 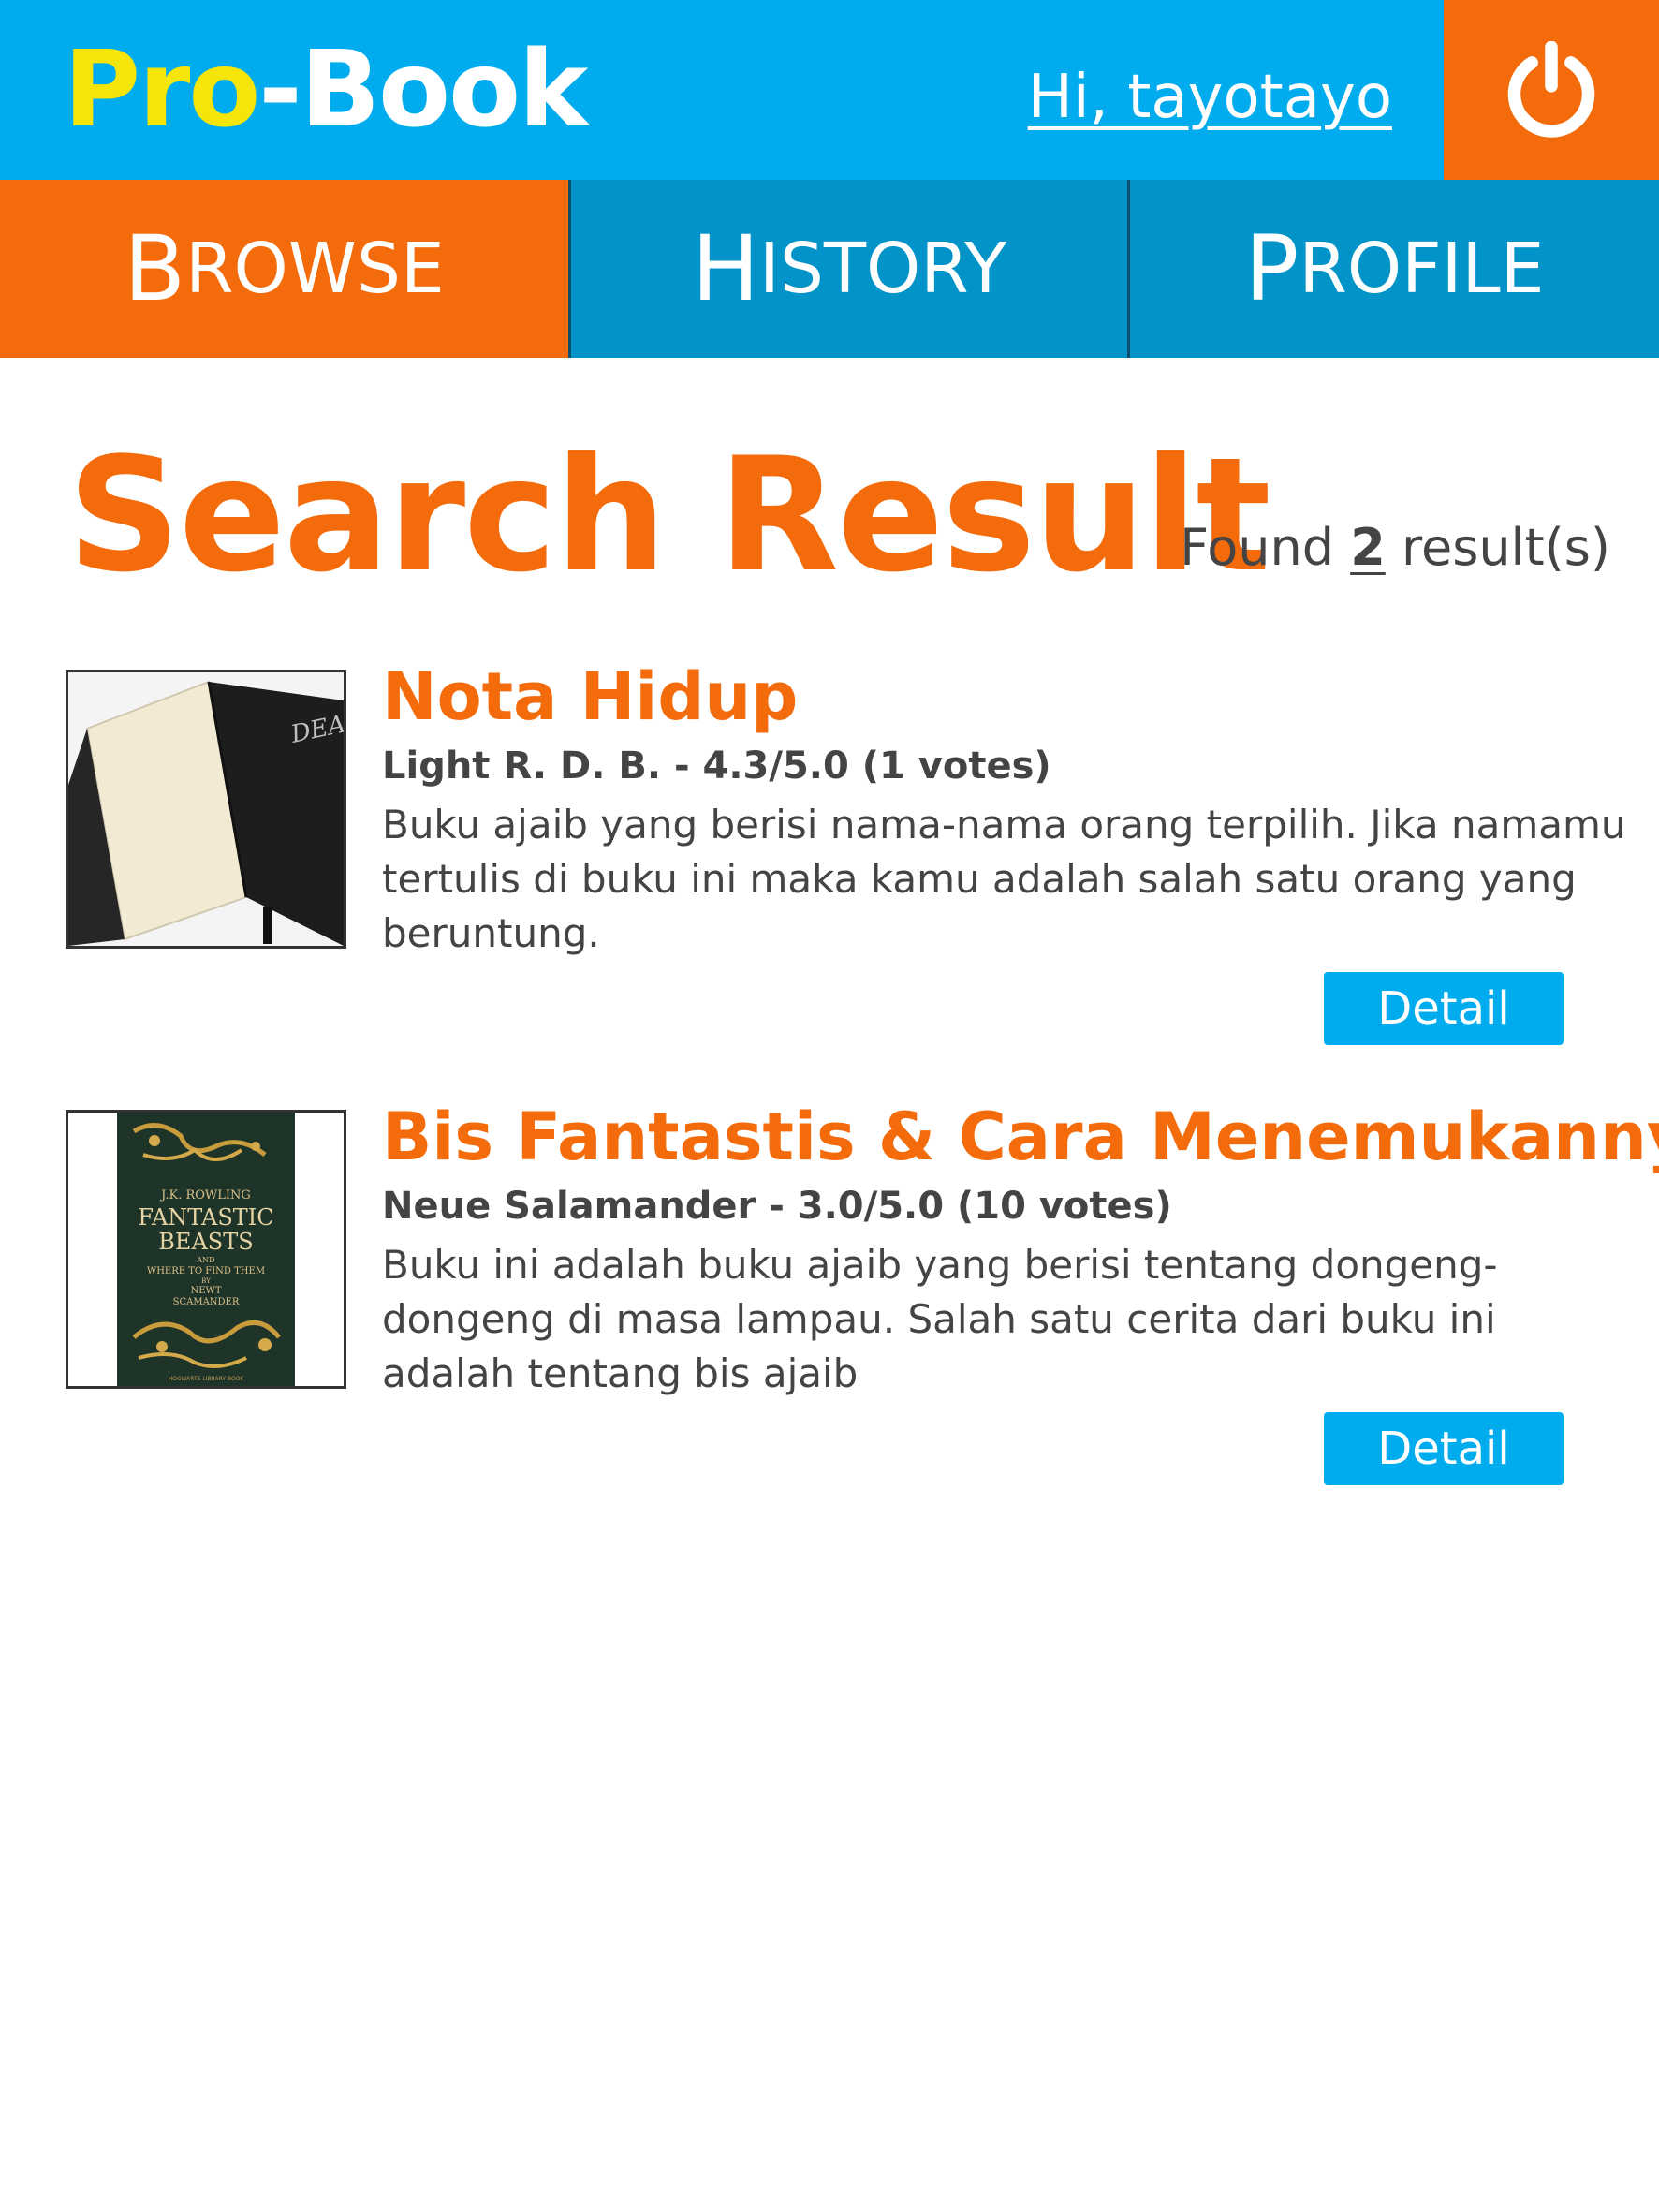 I want to click on page-title: Search Result, so click(x=669, y=515).